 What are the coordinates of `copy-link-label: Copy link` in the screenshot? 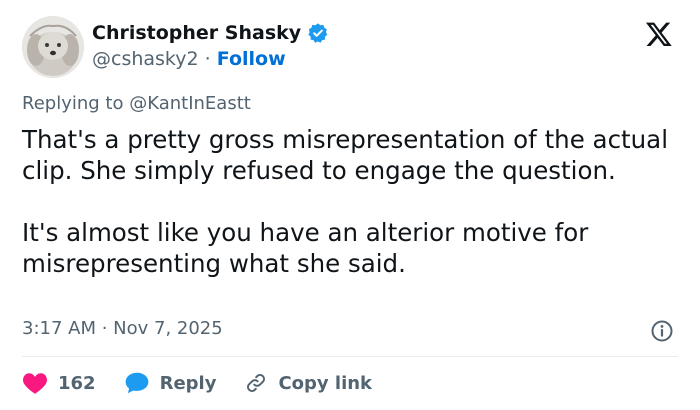 It's located at (325, 383).